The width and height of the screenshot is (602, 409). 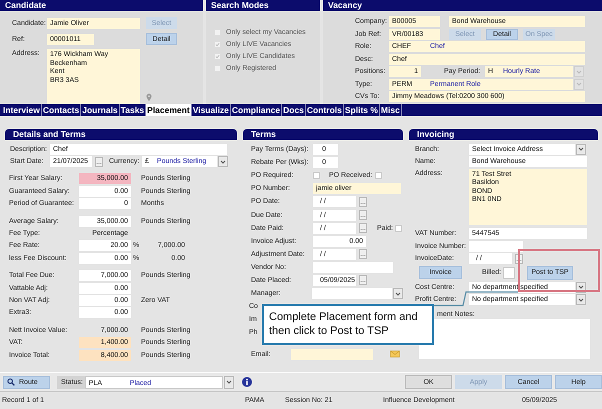 What do you see at coordinates (211, 110) in the screenshot?
I see `tab: Visualize` at bounding box center [211, 110].